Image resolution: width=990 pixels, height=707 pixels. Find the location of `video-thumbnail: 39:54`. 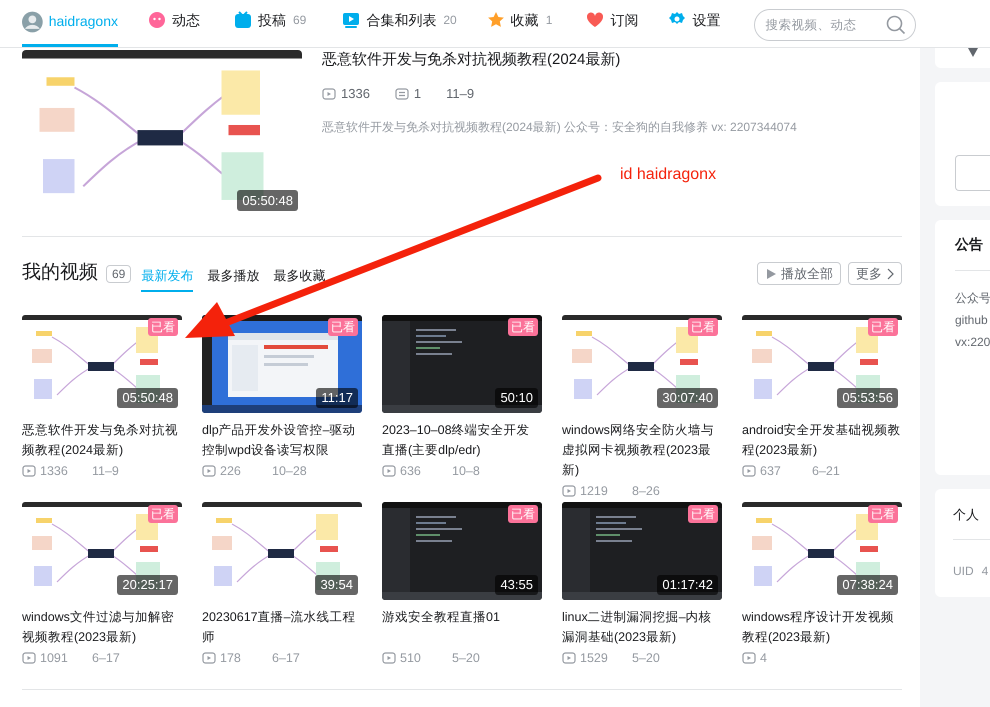

video-thumbnail: 39:54 is located at coordinates (282, 551).